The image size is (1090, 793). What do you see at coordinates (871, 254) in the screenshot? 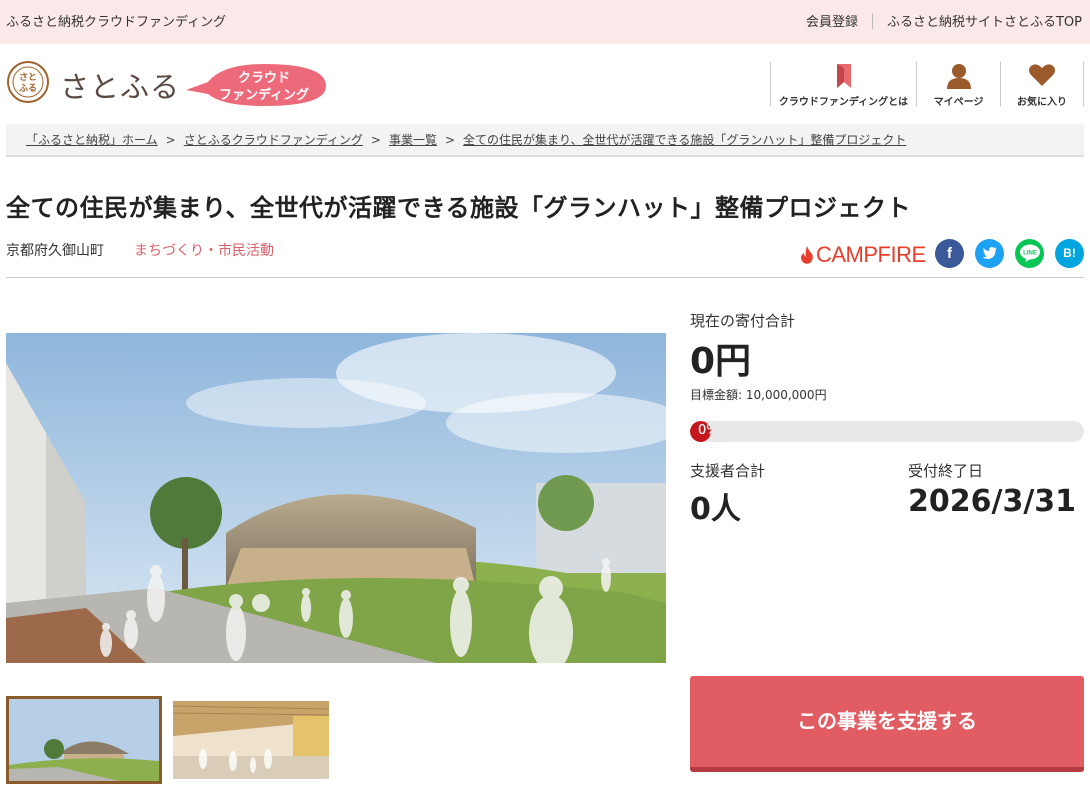
I see `campfire-text: CAMPFIRE` at bounding box center [871, 254].